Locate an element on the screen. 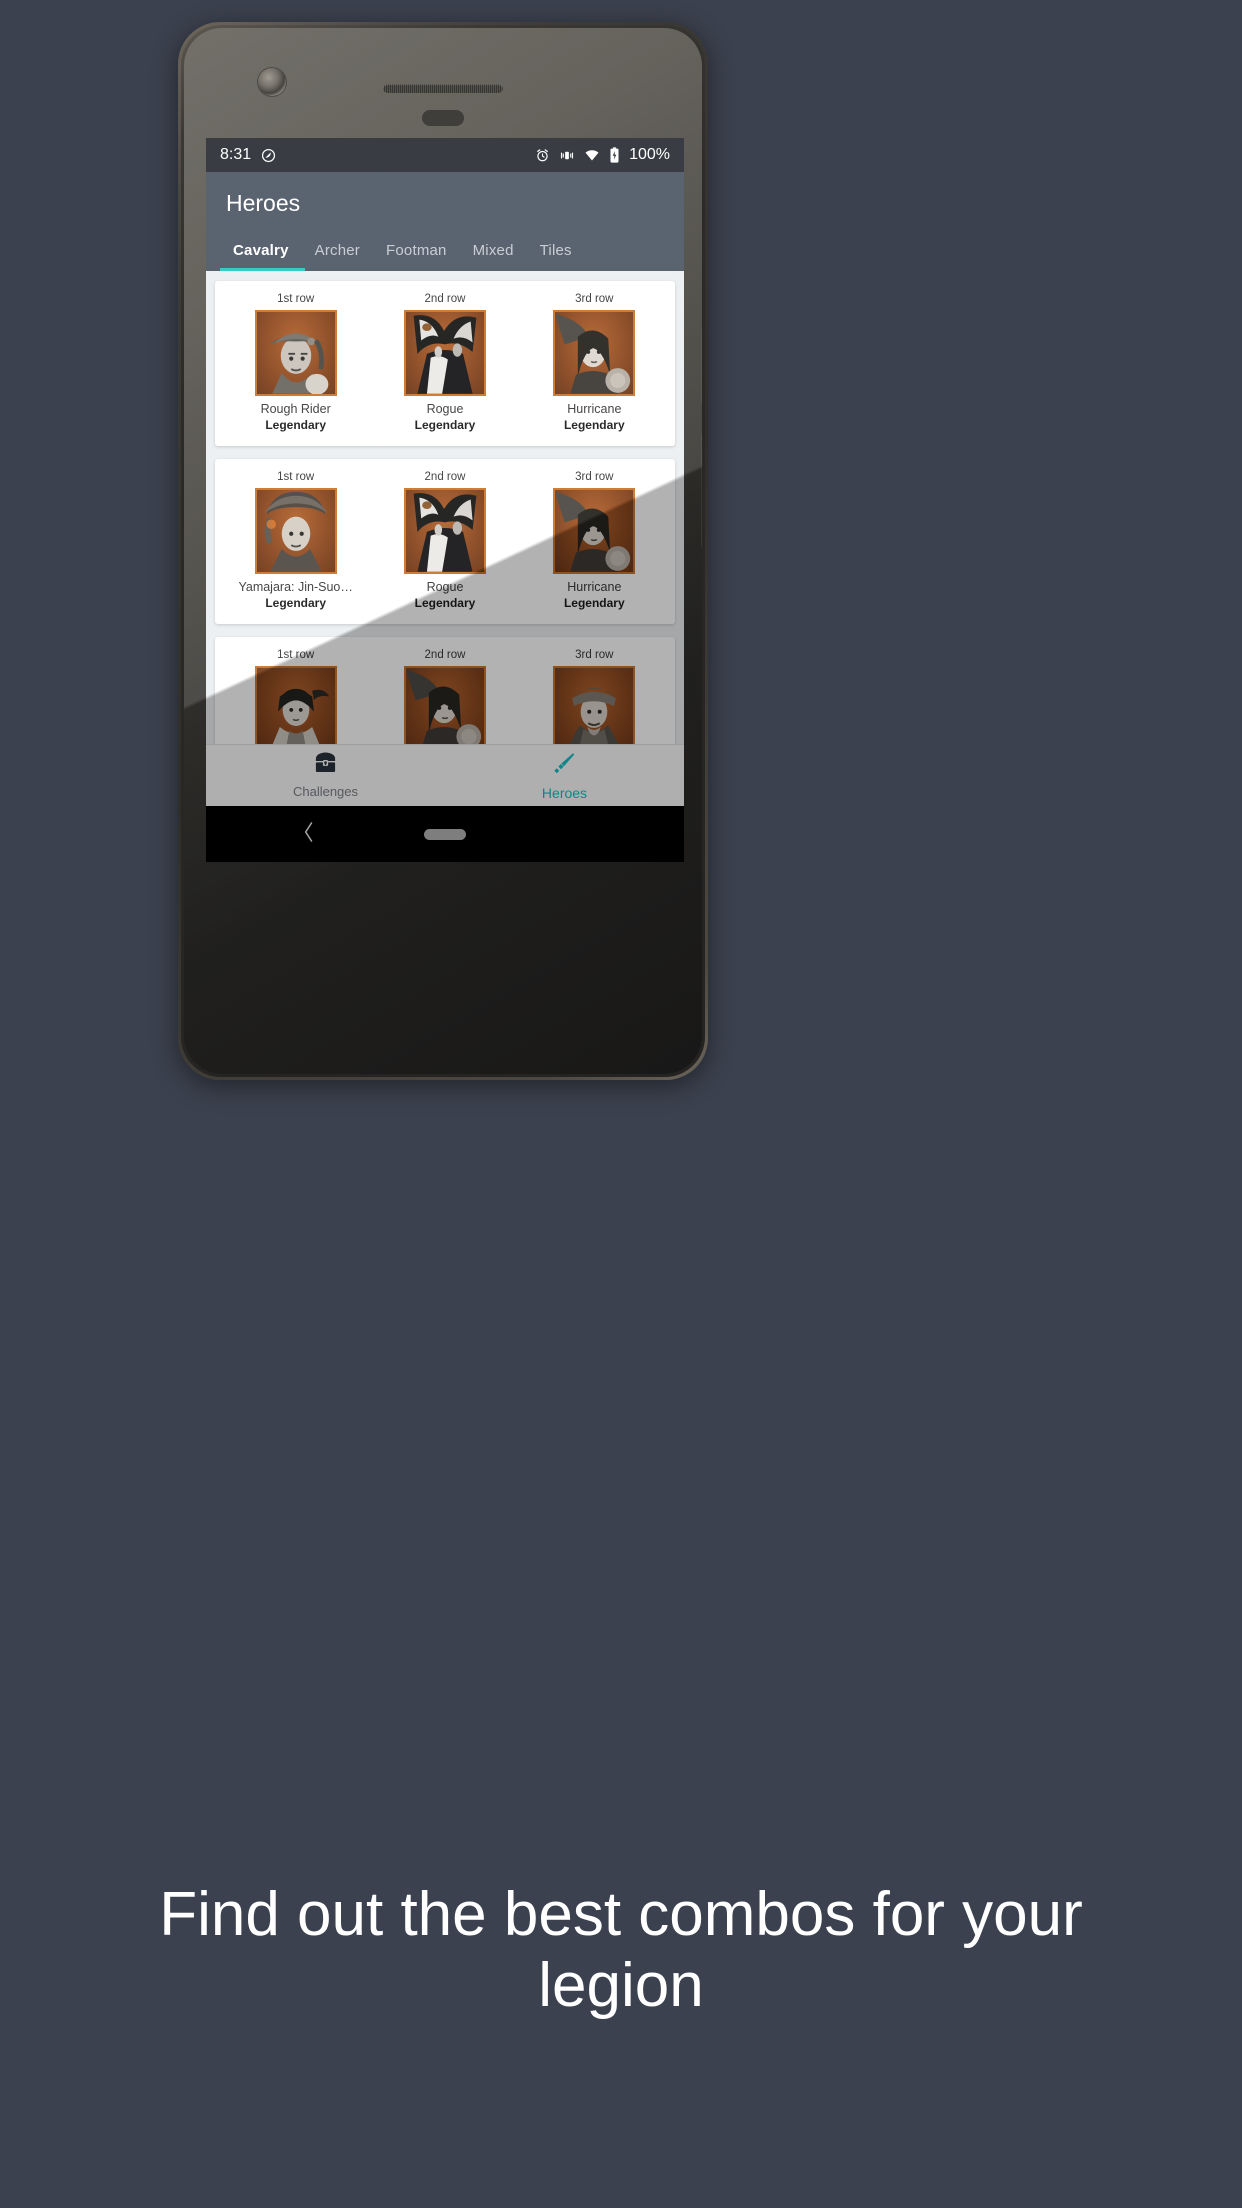  yamajara-portrait is located at coordinates (295, 531).